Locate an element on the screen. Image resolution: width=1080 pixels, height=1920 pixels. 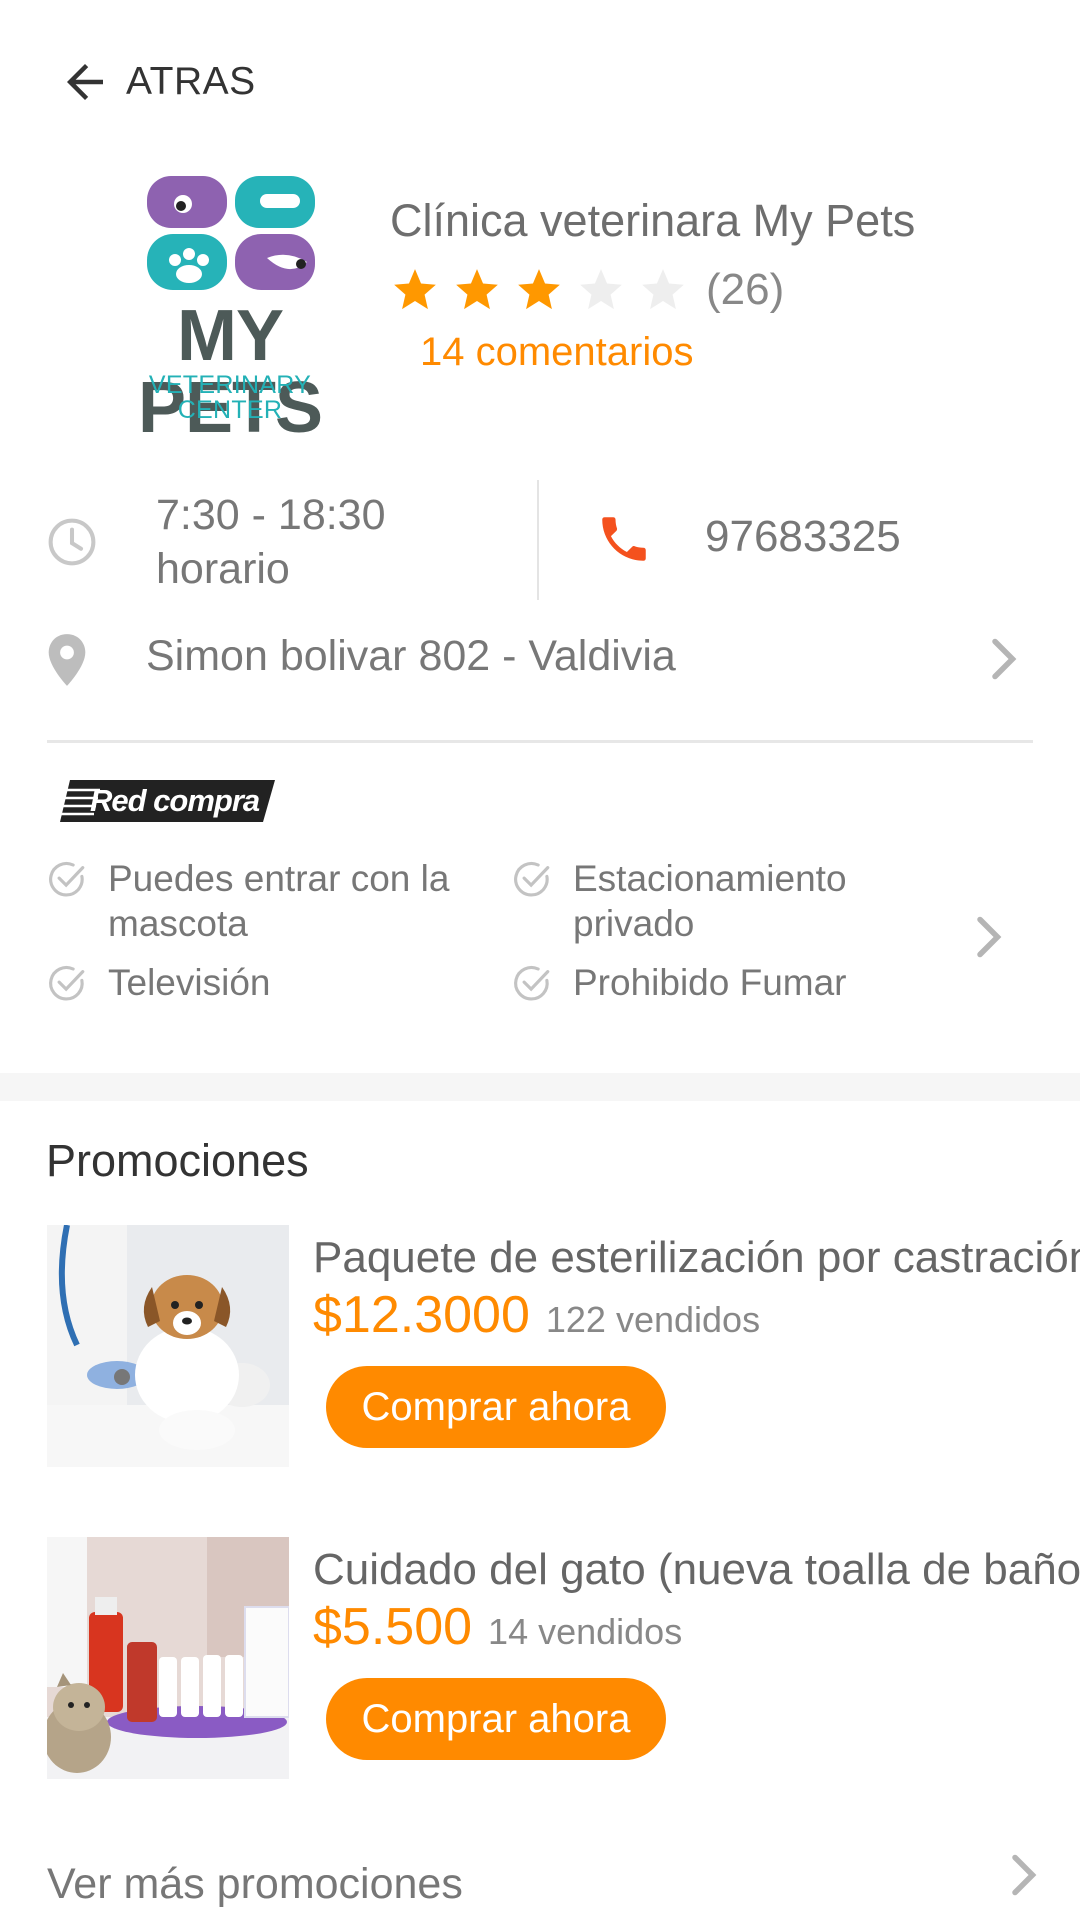
redcompra-badge: Red compra is located at coordinates (167, 801).